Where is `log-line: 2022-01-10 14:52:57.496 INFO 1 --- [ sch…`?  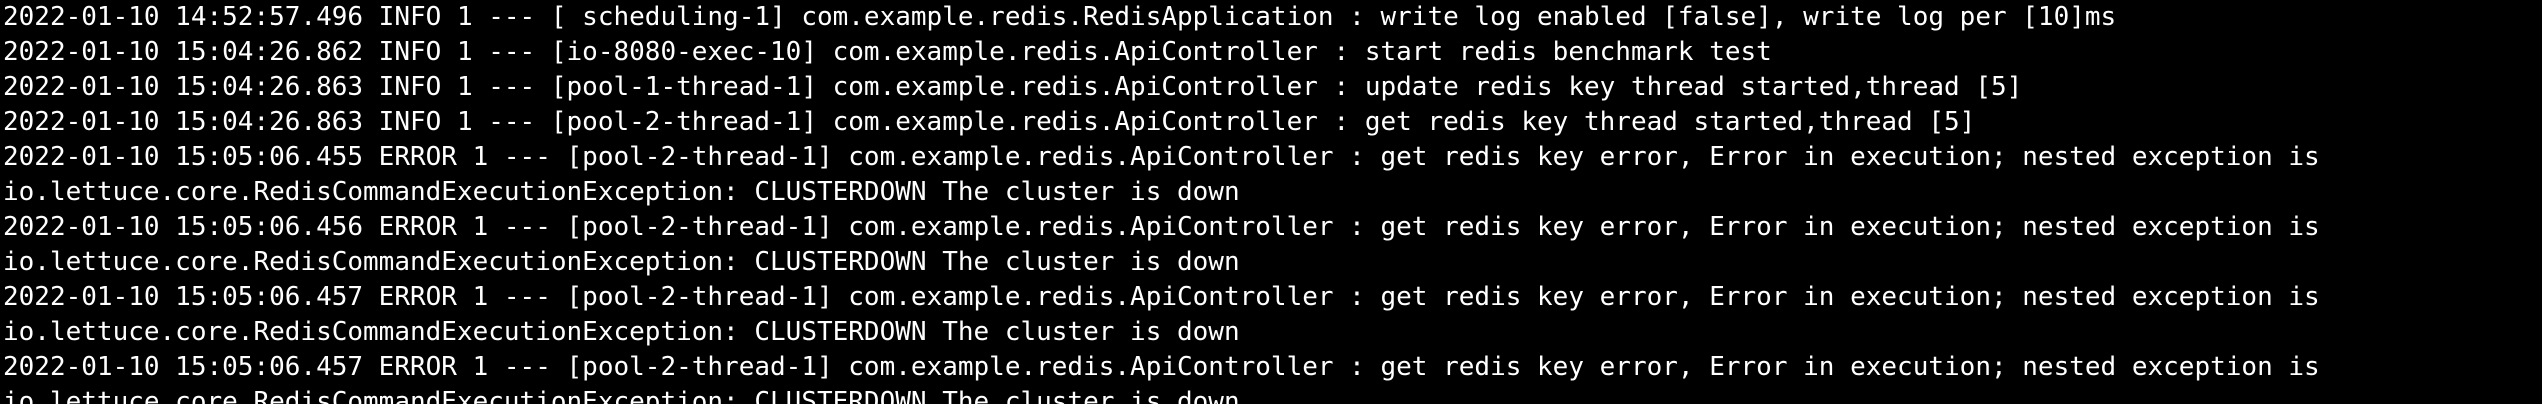 log-line: 2022-01-10 14:52:57.496 INFO 1 --- [ sch… is located at coordinates (1060, 17).